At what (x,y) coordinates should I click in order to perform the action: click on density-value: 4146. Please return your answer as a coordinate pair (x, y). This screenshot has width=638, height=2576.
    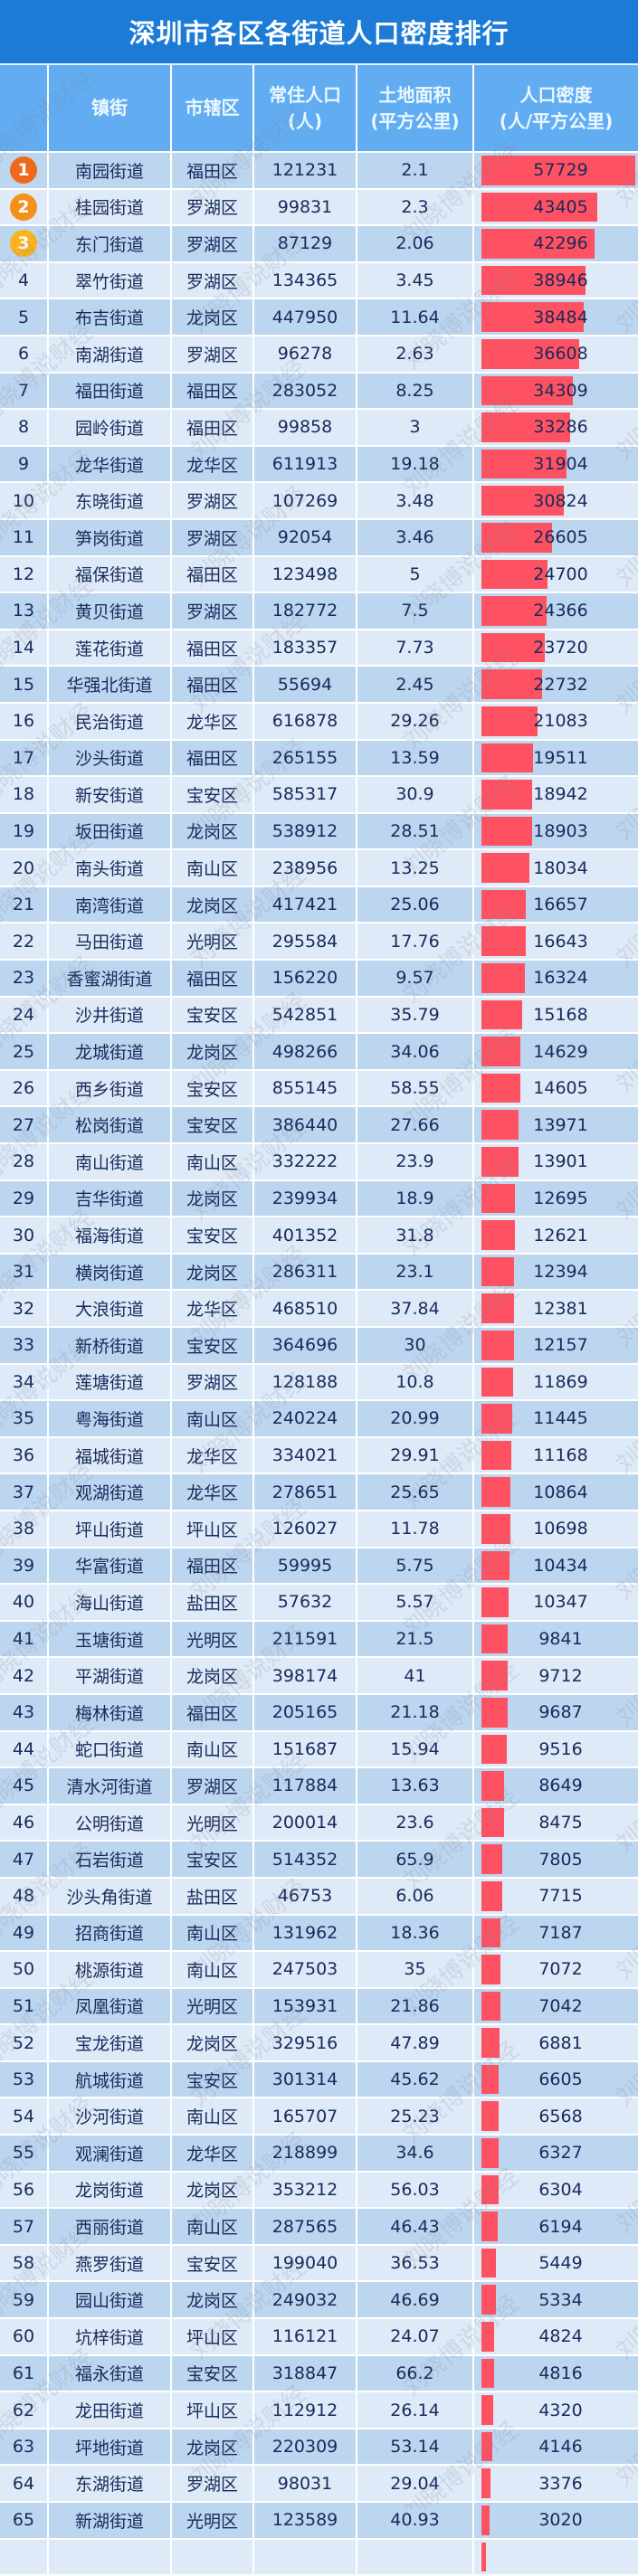
    Looking at the image, I should click on (560, 2447).